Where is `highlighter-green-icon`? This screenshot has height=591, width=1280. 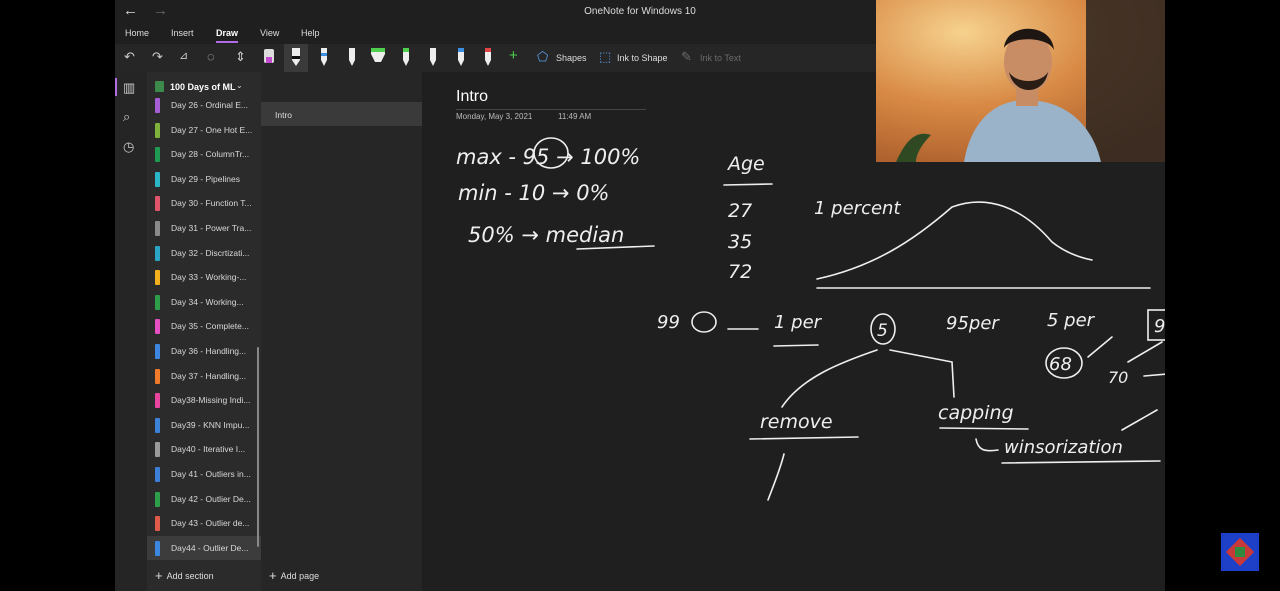 highlighter-green-icon is located at coordinates (378, 58).